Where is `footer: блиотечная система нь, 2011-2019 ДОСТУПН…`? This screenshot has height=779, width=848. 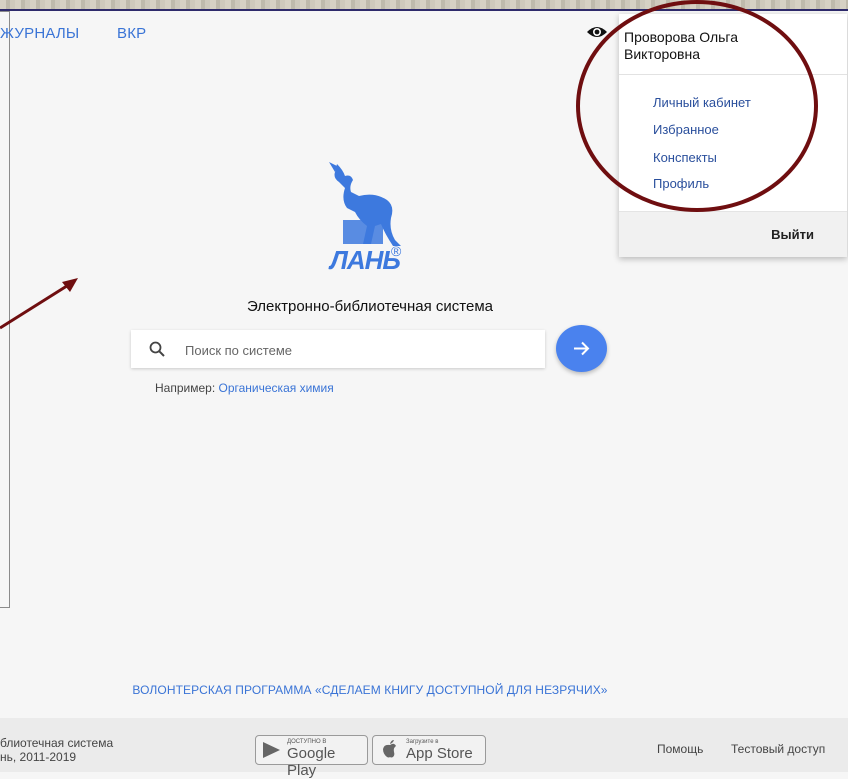
footer: блиотечная система нь, 2011-2019 ДОСТУПН… is located at coordinates (424, 748).